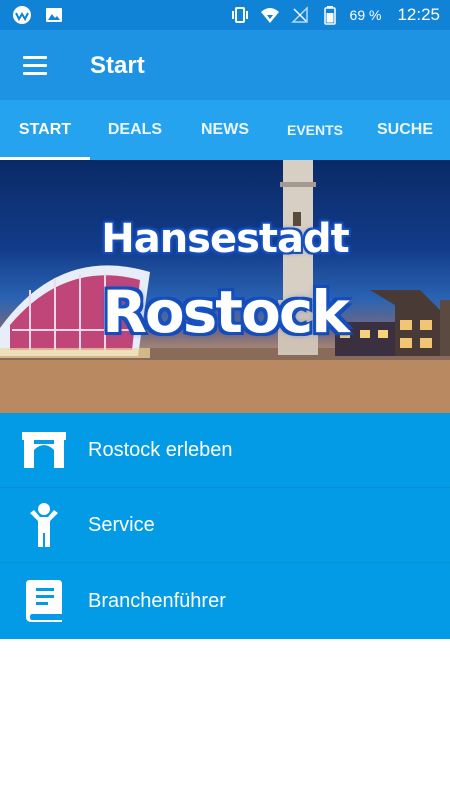 Image resolution: width=450 pixels, height=800 pixels. What do you see at coordinates (44, 525) in the screenshot?
I see `person-icon` at bounding box center [44, 525].